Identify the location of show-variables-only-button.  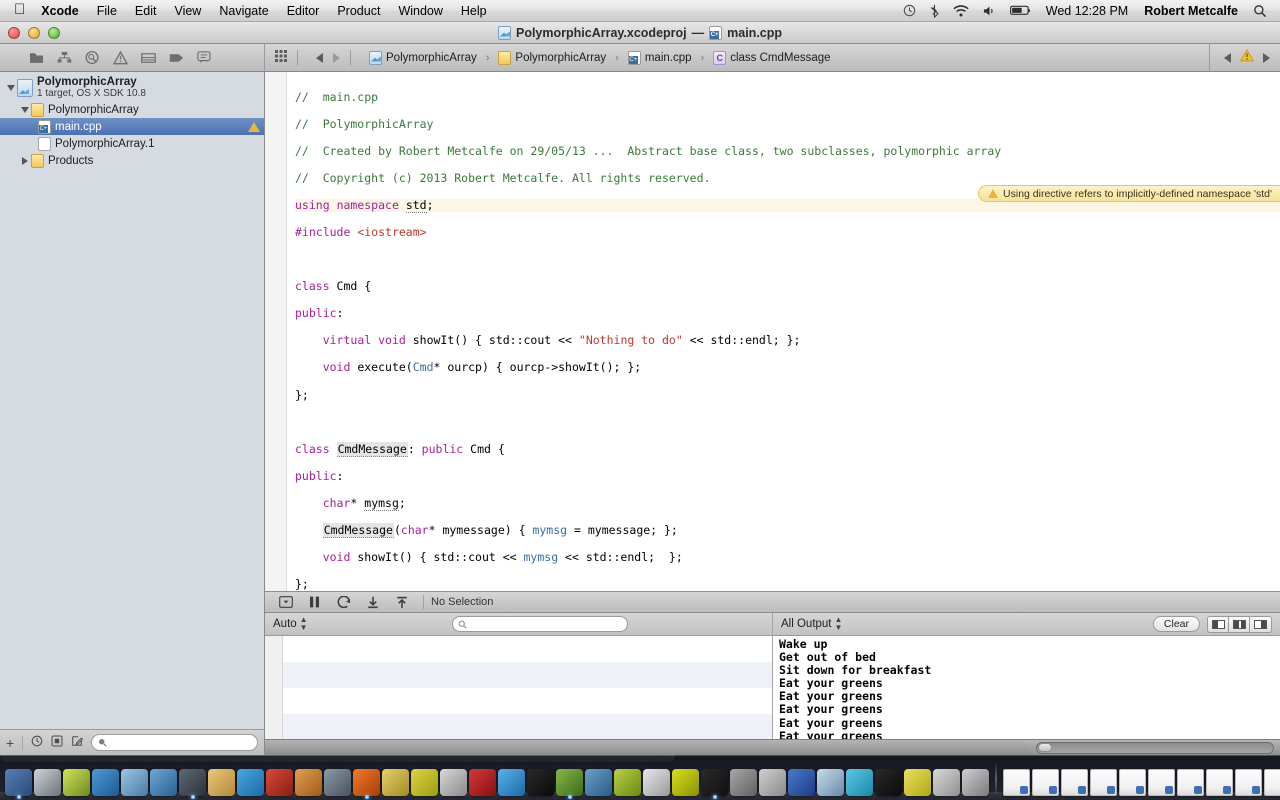
(1218, 624).